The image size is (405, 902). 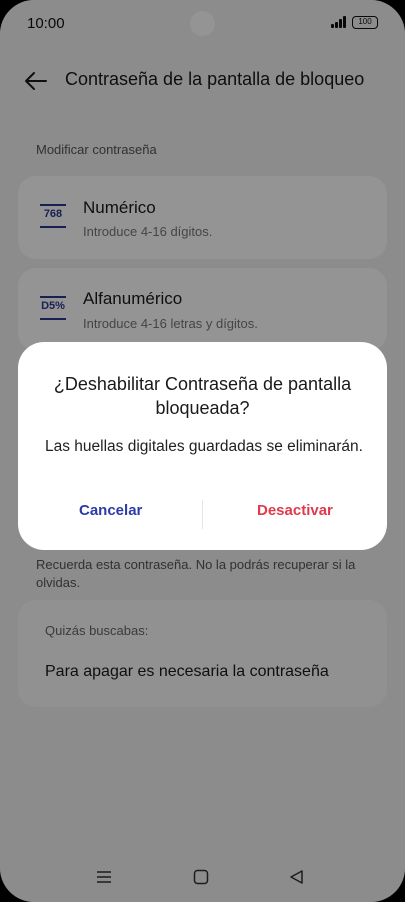 What do you see at coordinates (202, 514) in the screenshot?
I see `dialog-divider` at bounding box center [202, 514].